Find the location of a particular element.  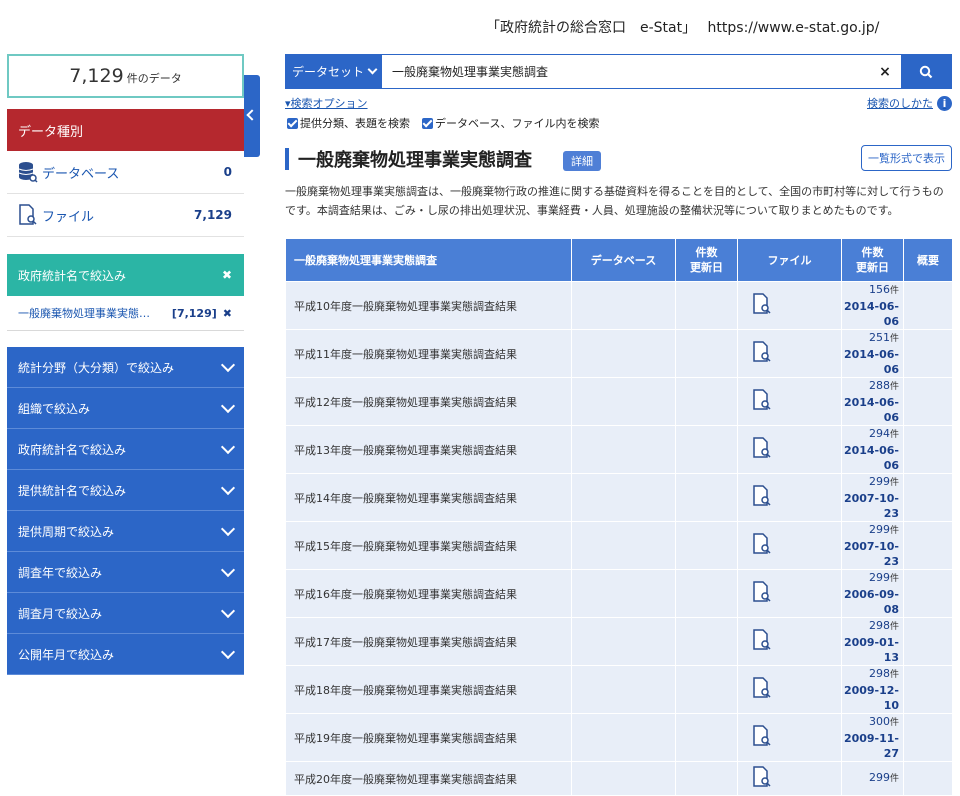

facet-label: 公開年月で絞込み is located at coordinates (66, 654).